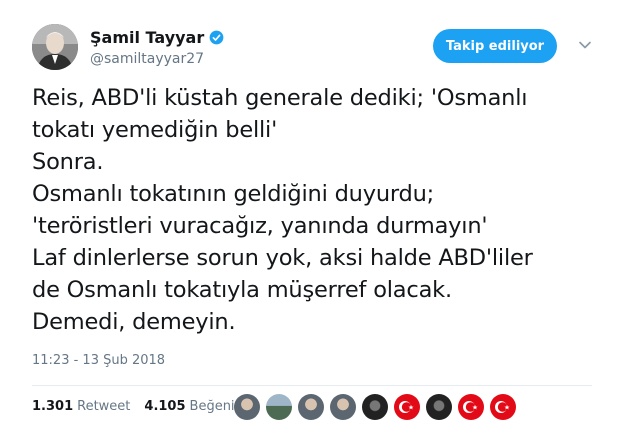 The width and height of the screenshot is (620, 424). I want to click on liker-avatars, so click(375, 407).